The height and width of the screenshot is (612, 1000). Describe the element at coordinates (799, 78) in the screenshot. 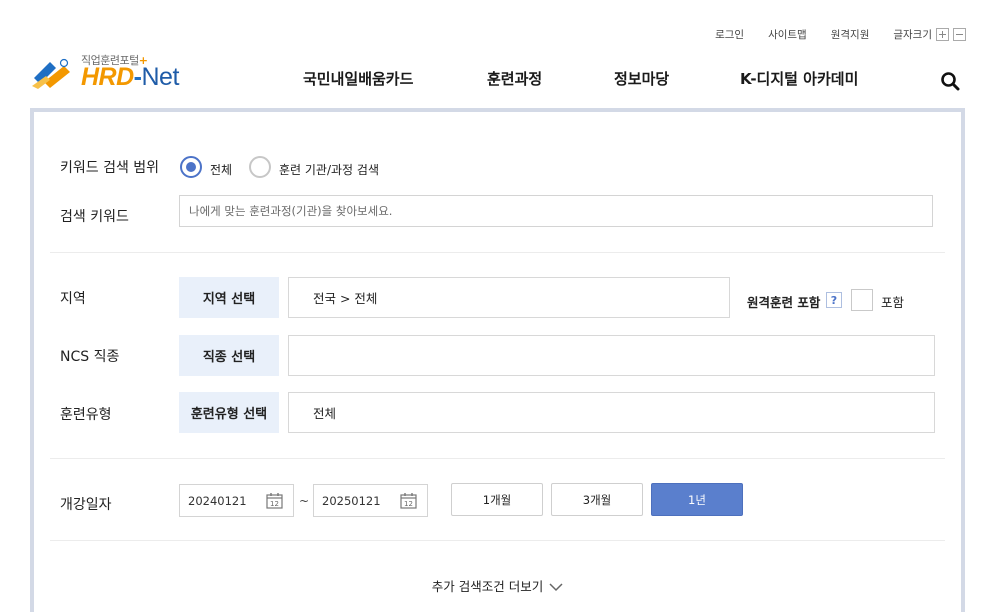

I see `nav-k-digital-academy: K-디지털 아카데미` at that location.